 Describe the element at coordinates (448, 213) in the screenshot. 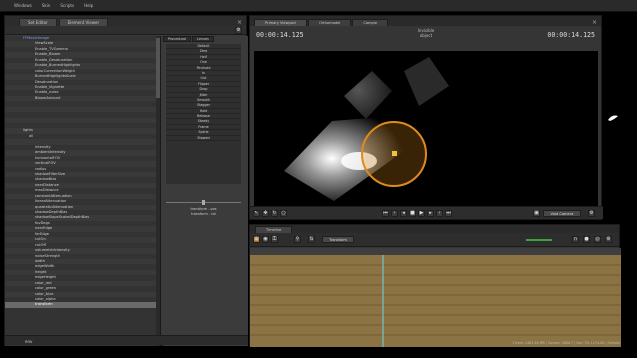

I see `go-end-icon: ⏭` at that location.